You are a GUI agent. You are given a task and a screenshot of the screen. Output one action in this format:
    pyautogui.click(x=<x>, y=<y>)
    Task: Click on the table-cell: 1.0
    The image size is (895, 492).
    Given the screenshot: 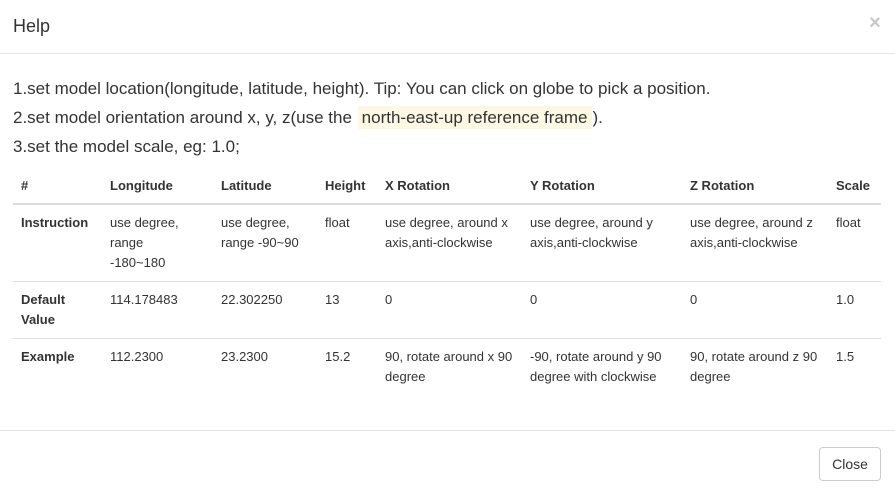 What is the action you would take?
    pyautogui.click(x=854, y=310)
    